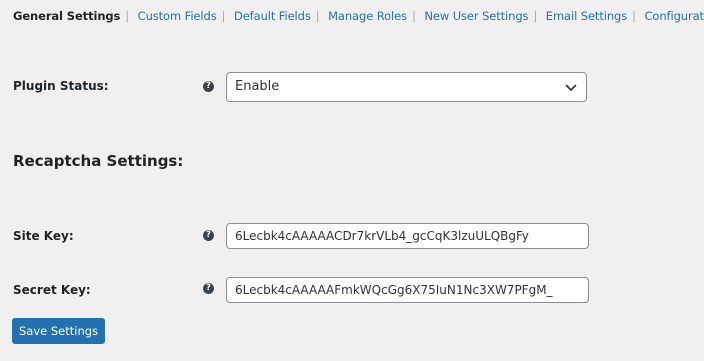 This screenshot has height=361, width=704. I want to click on plugin-status-label: Plugin Status:, so click(61, 86).